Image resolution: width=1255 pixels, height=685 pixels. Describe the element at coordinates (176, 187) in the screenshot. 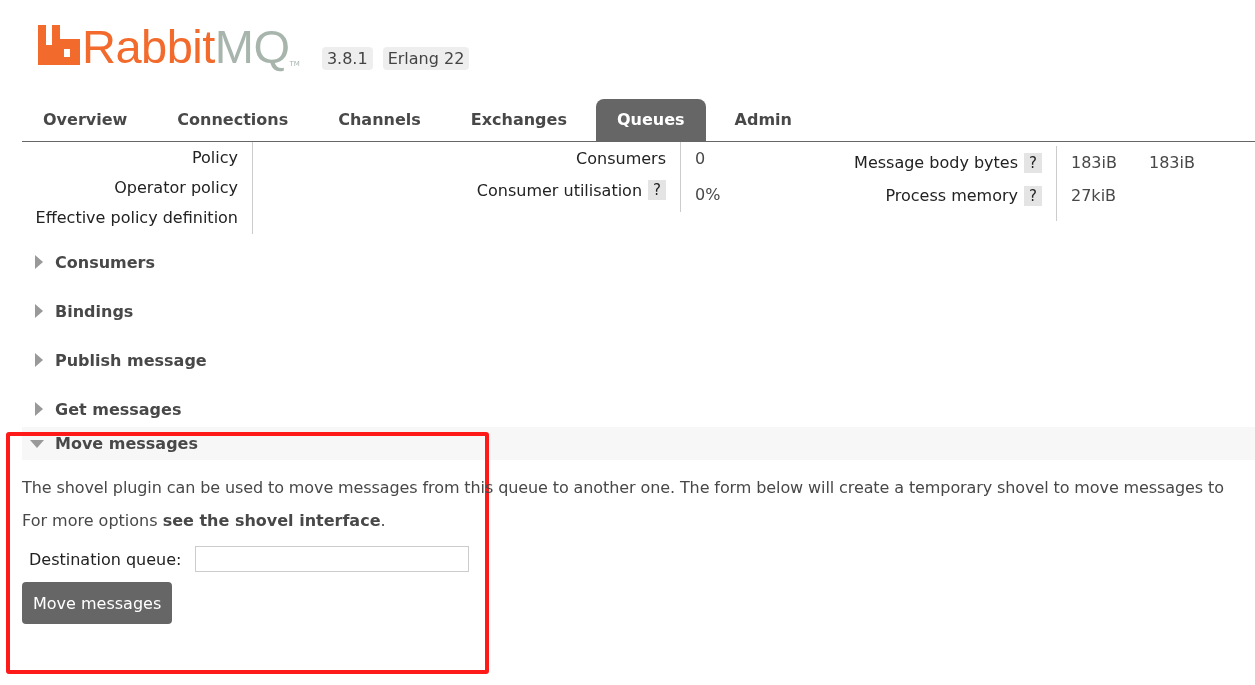

I see `detail-label: Operator policy` at that location.